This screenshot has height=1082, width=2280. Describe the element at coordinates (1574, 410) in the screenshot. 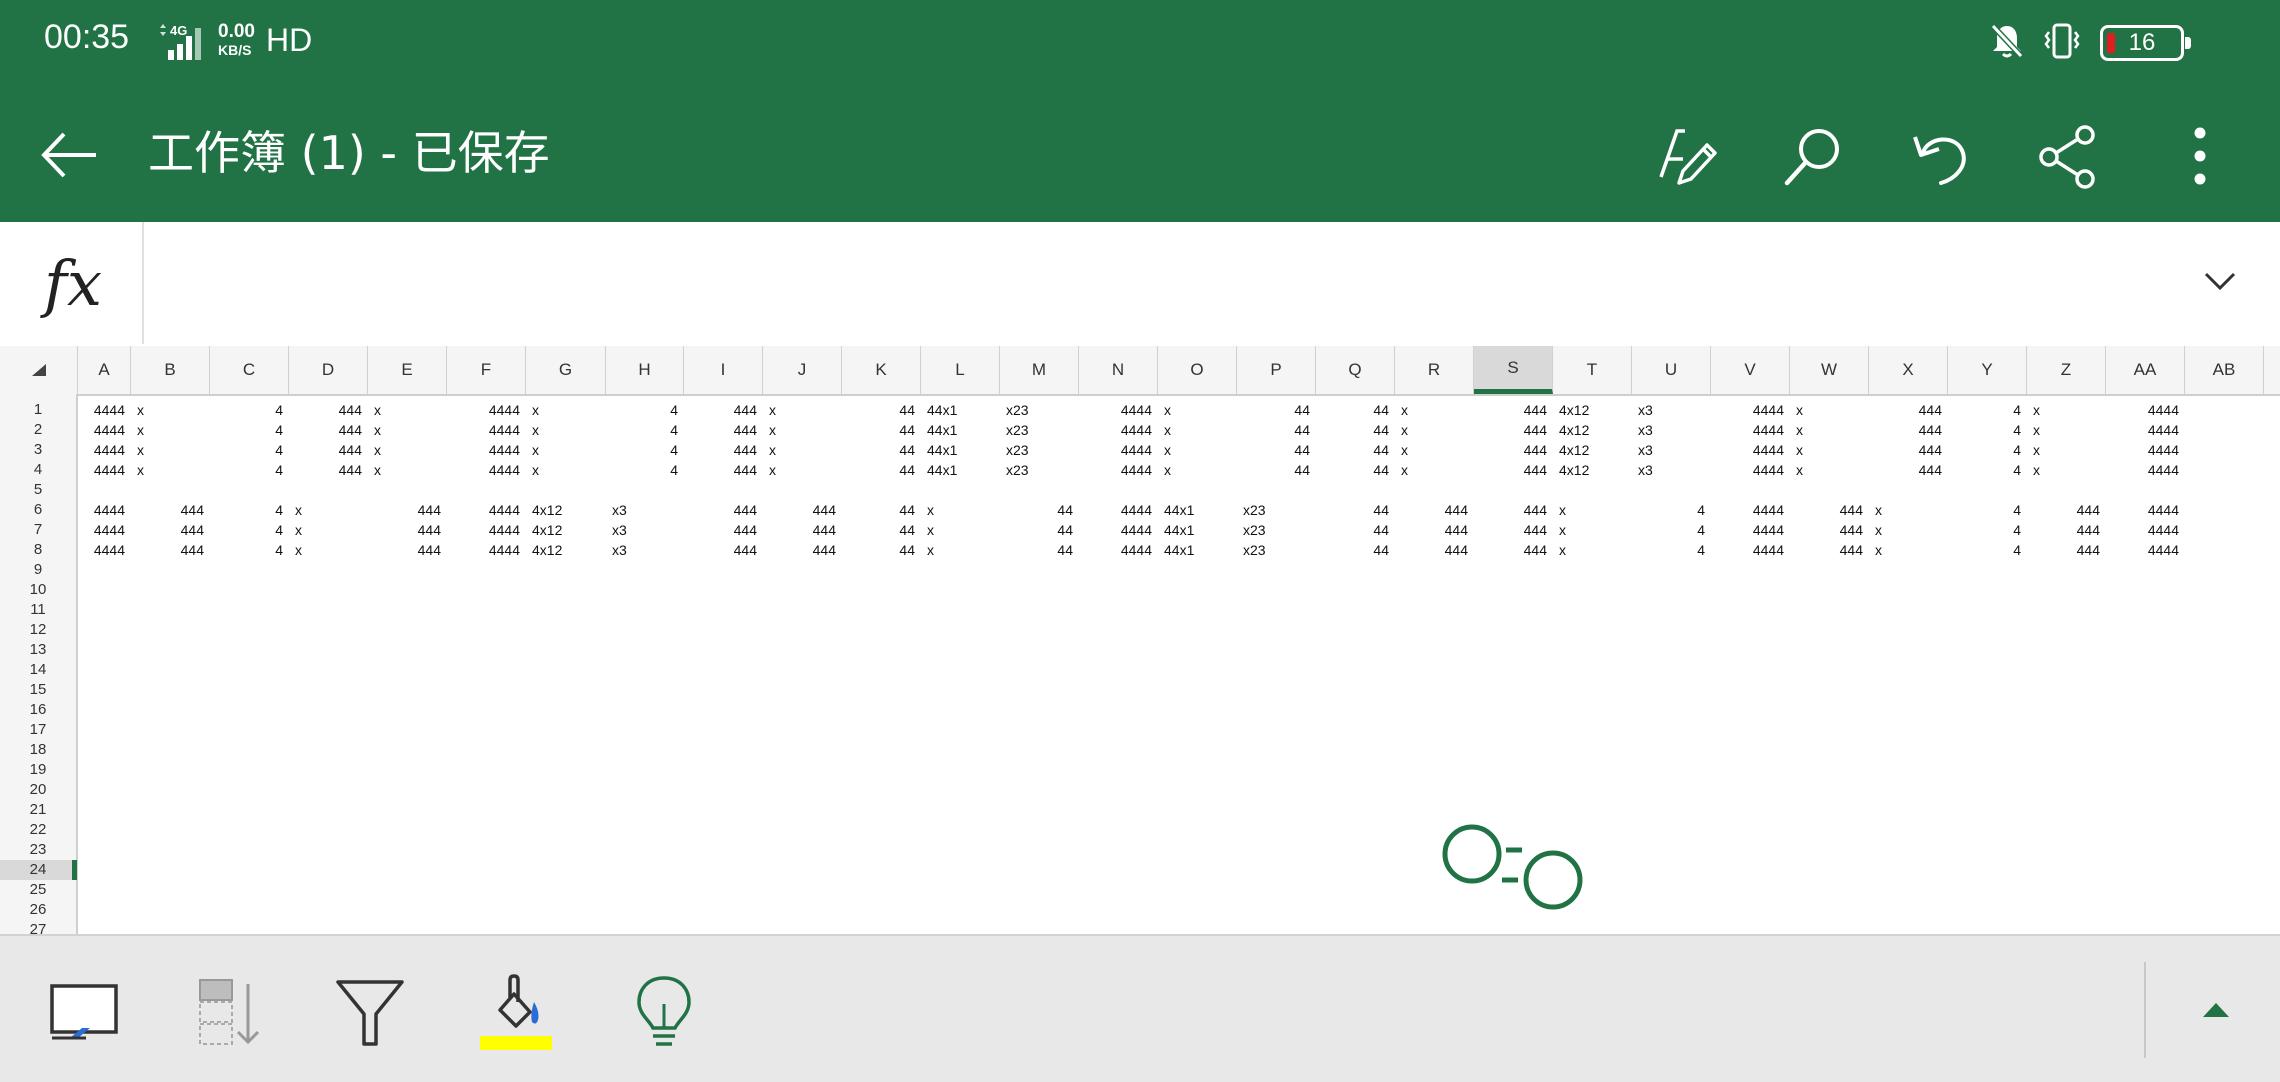

I see `cell-t1: 4x12` at that location.